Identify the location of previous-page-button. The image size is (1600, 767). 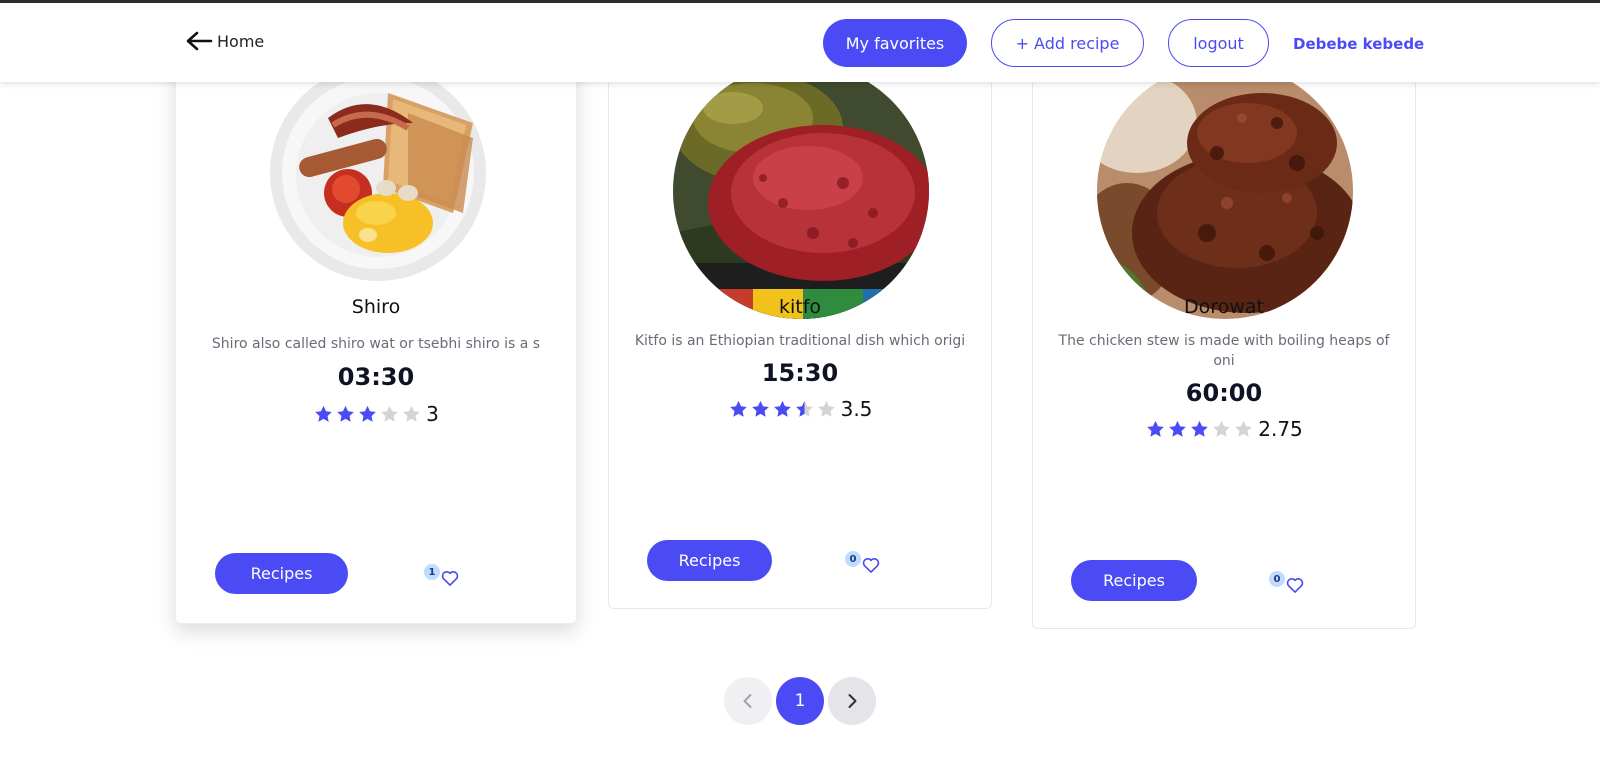
(748, 701).